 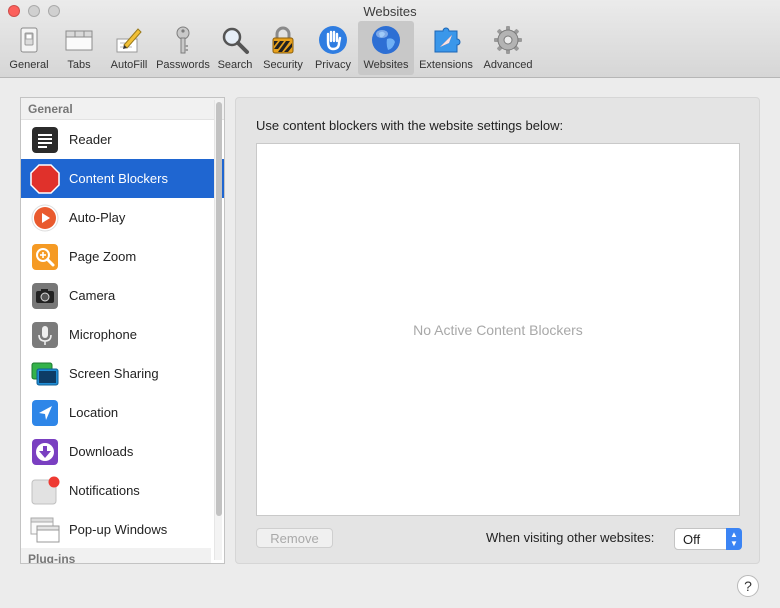 What do you see at coordinates (116, 555) in the screenshot?
I see `sidebar-header-plugins: Plug-ins` at bounding box center [116, 555].